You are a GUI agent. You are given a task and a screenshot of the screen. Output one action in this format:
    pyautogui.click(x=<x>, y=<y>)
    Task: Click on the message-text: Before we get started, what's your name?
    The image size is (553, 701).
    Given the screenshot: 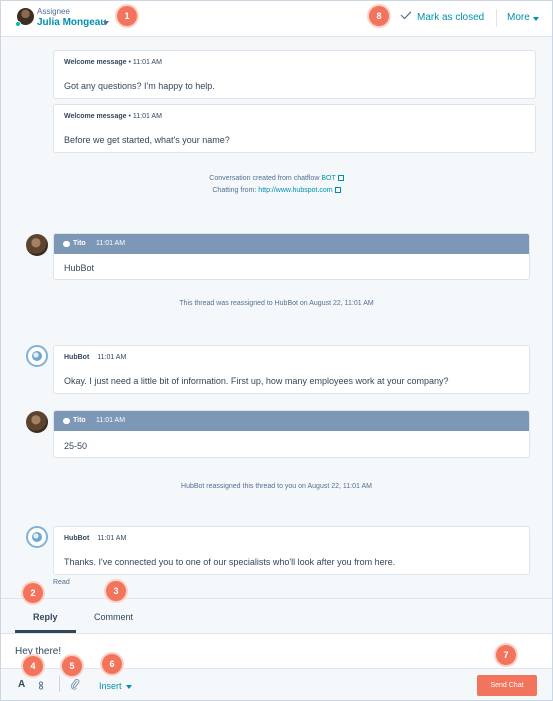 What is the action you would take?
    pyautogui.click(x=147, y=140)
    